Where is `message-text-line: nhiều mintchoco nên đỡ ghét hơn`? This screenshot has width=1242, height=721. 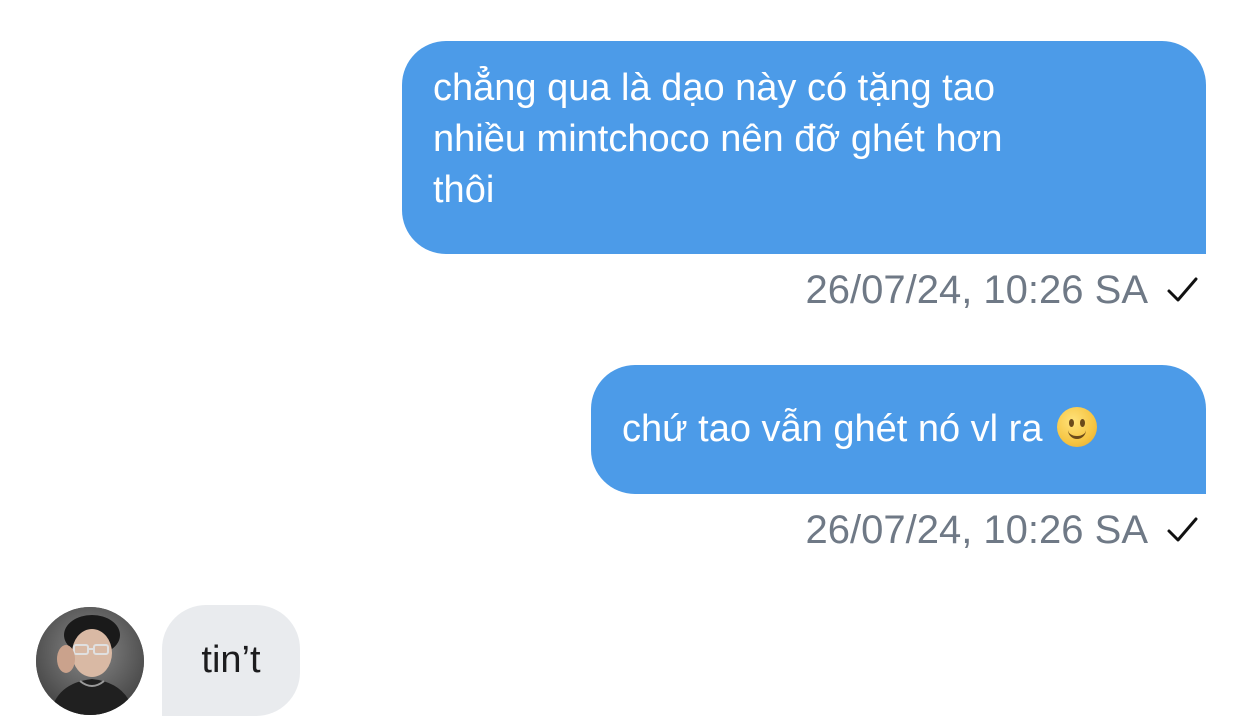
message-text-line: nhiều mintchoco nên đỡ ghét hơn is located at coordinates (718, 139).